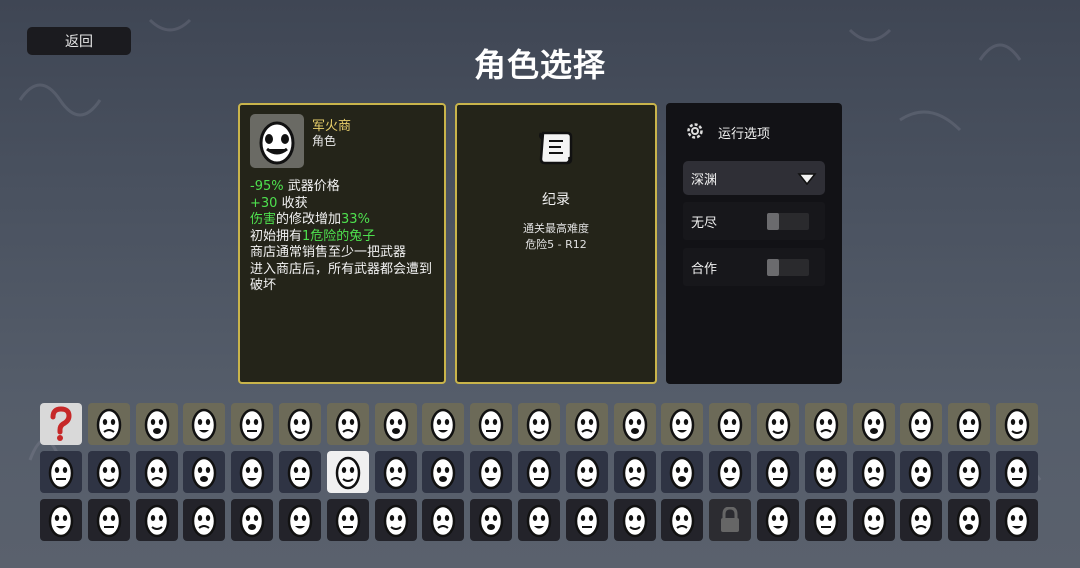 The height and width of the screenshot is (568, 1080). I want to click on padlock-icon, so click(730, 519).